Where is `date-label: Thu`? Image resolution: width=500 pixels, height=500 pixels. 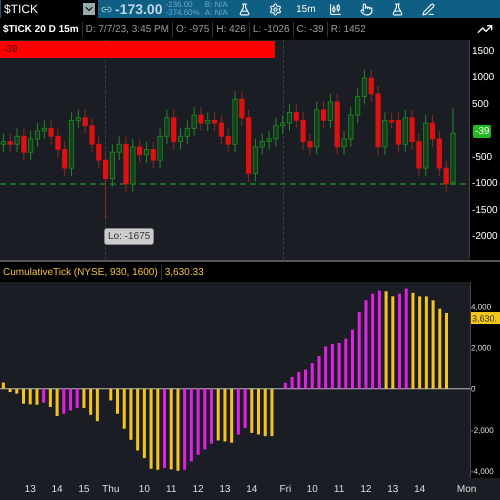
date-label: Thu is located at coordinates (111, 489).